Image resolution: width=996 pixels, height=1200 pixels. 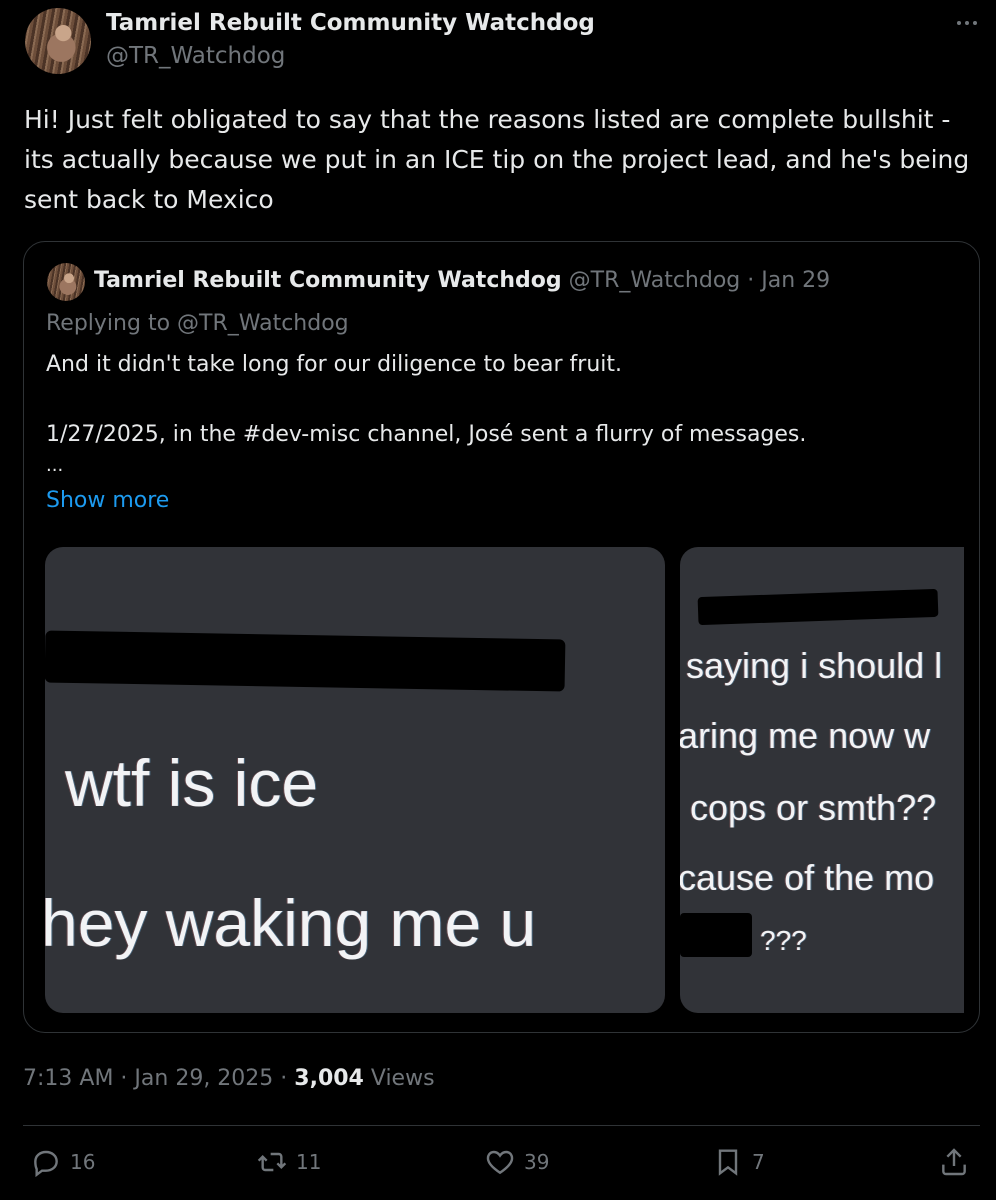 What do you see at coordinates (814, 665) in the screenshot?
I see `image-text-1: saying i should l` at bounding box center [814, 665].